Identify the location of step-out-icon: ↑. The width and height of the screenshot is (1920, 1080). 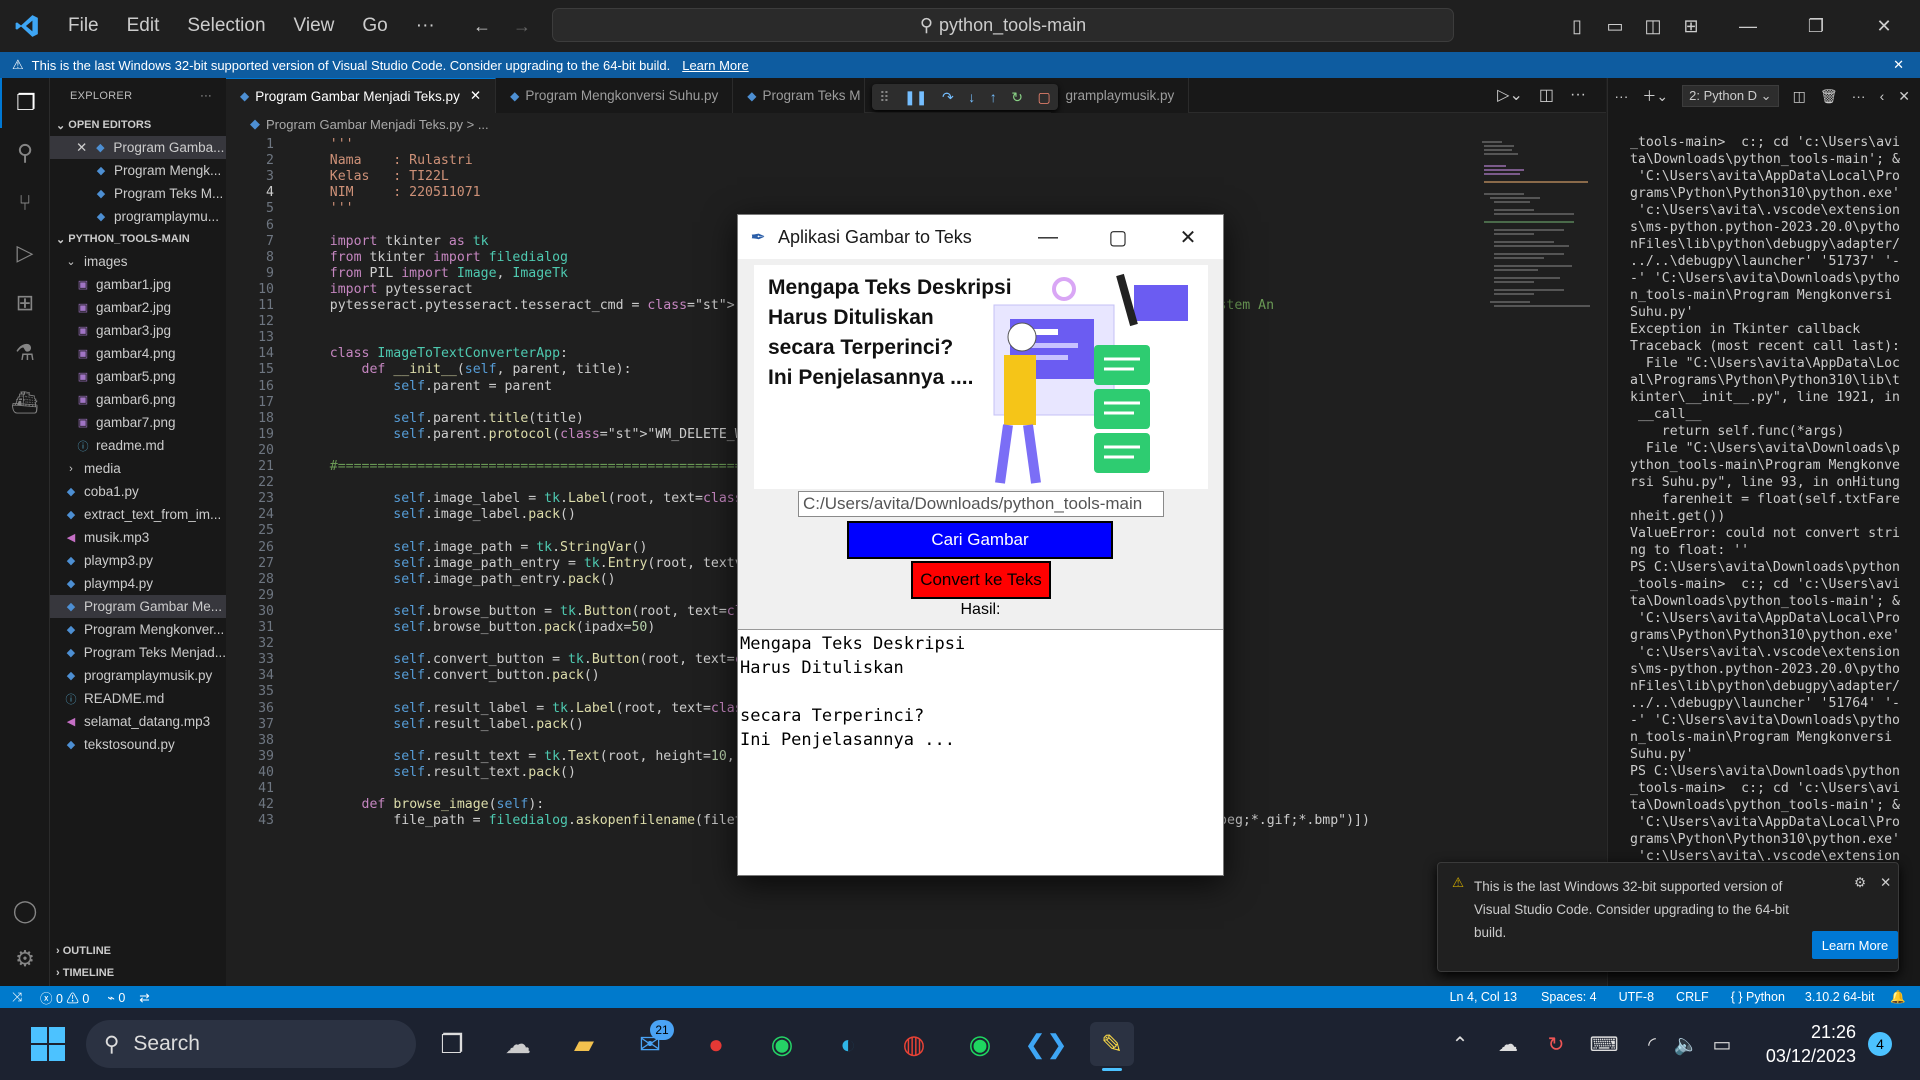
(993, 97).